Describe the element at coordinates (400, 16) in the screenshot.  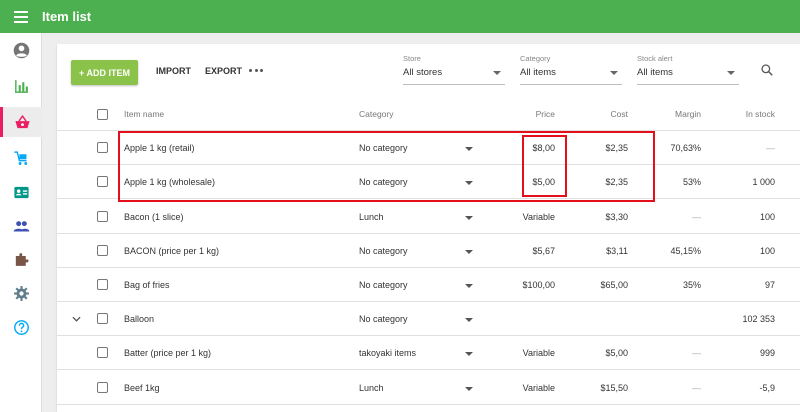
I see `app-bar: Item list` at that location.